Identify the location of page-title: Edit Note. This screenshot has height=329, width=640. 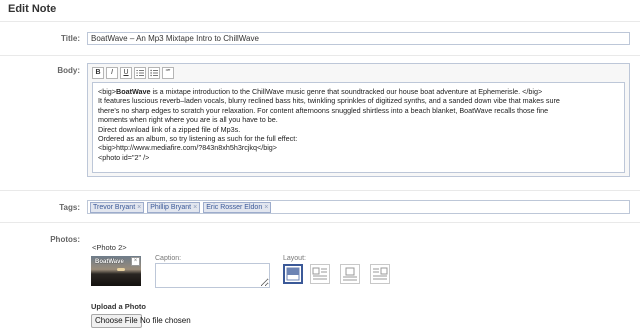
(32, 9).